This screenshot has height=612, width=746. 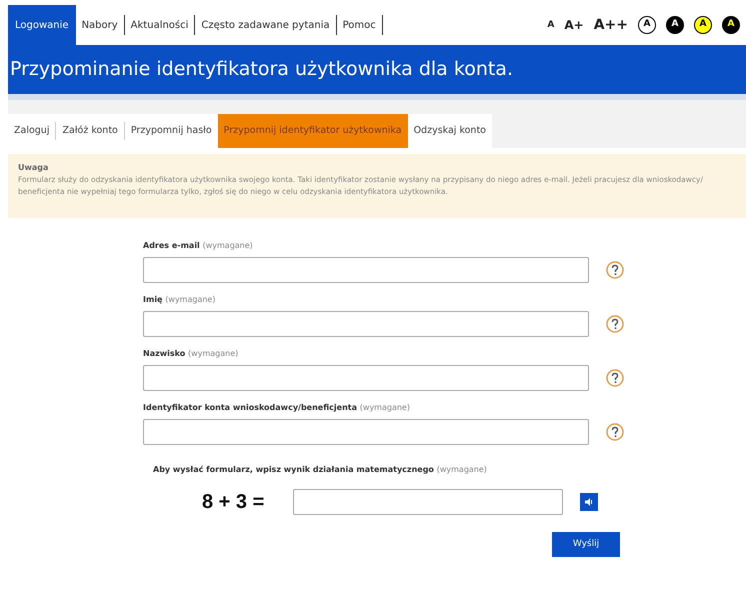 What do you see at coordinates (428, 502) in the screenshot?
I see `captcha-field` at bounding box center [428, 502].